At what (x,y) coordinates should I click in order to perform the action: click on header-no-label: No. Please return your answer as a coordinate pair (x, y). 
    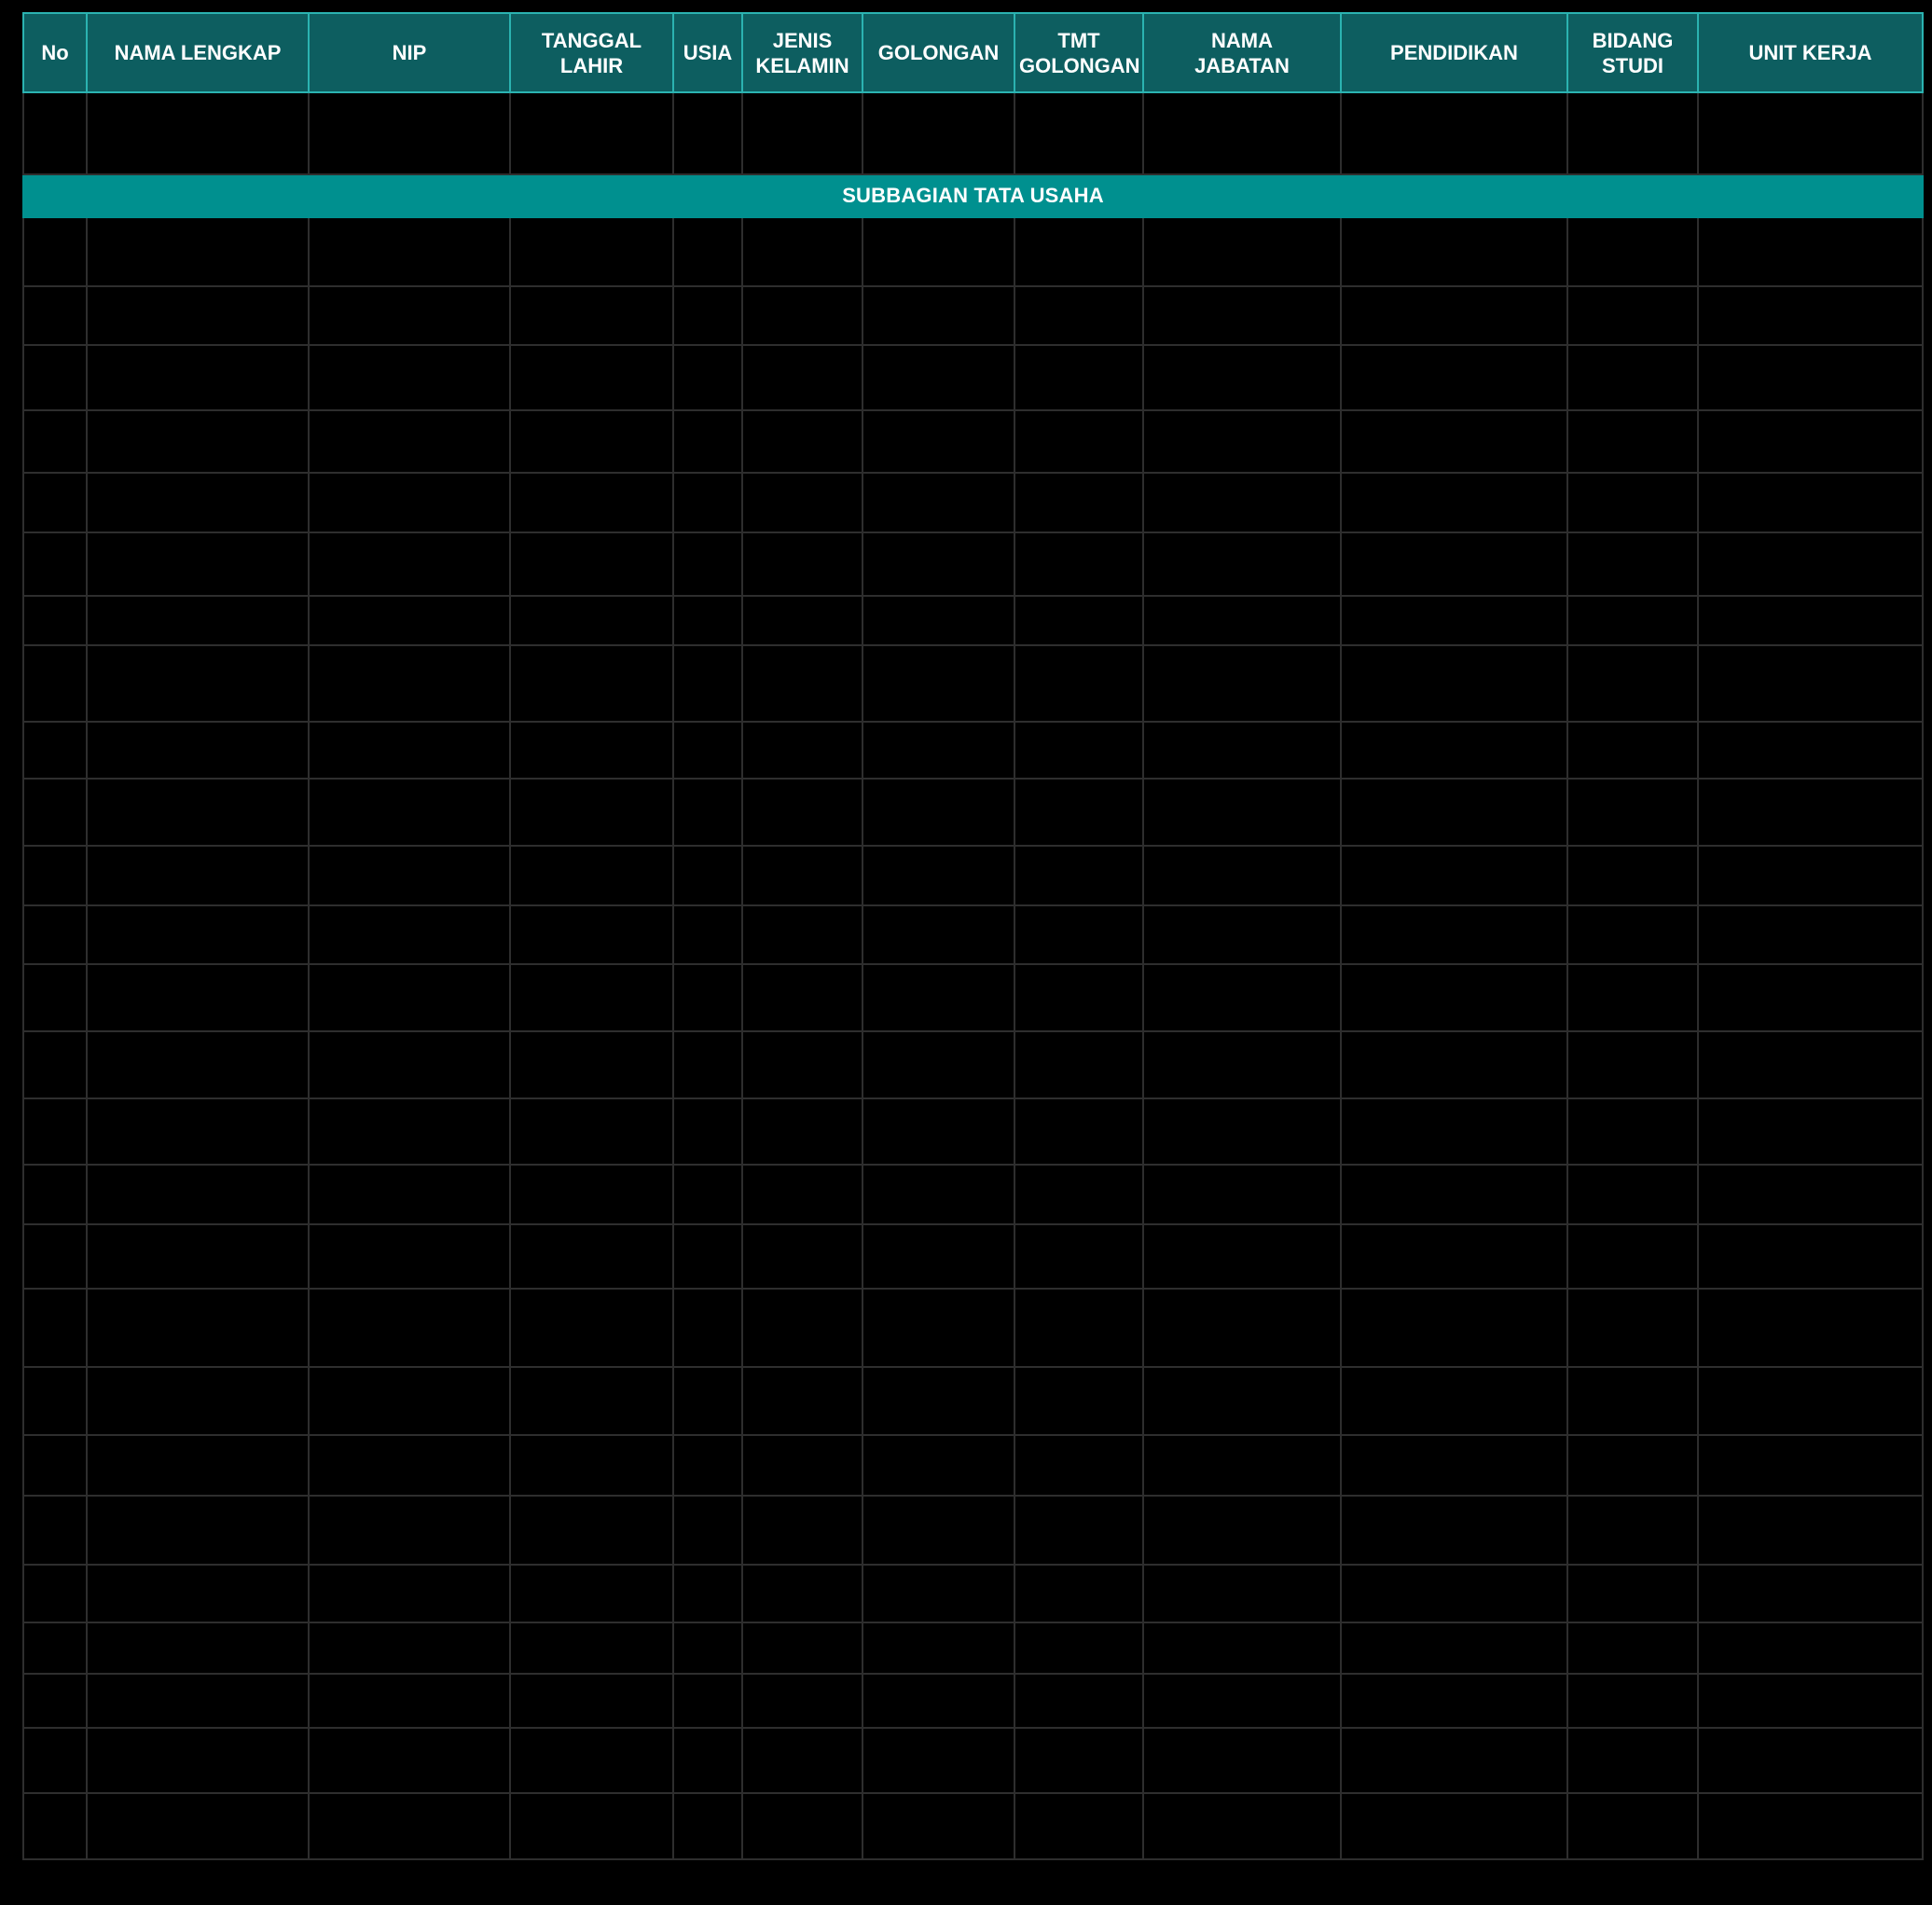
    Looking at the image, I should click on (55, 52).